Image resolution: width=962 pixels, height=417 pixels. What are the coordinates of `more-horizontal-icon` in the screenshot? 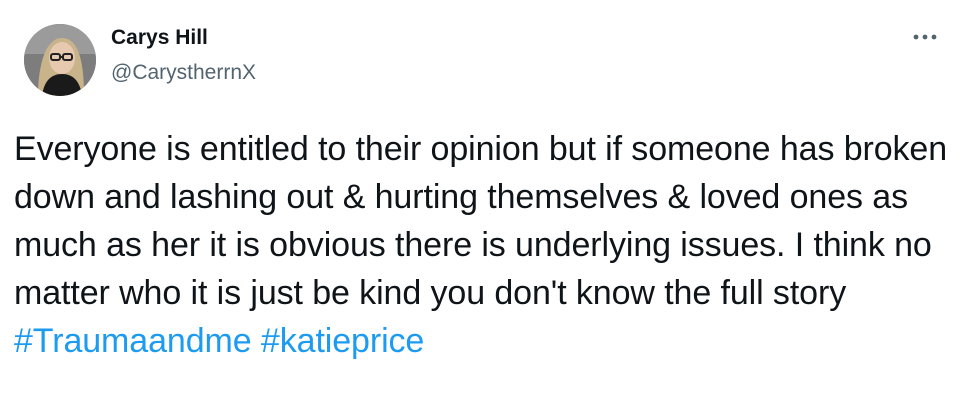 It's located at (925, 37).